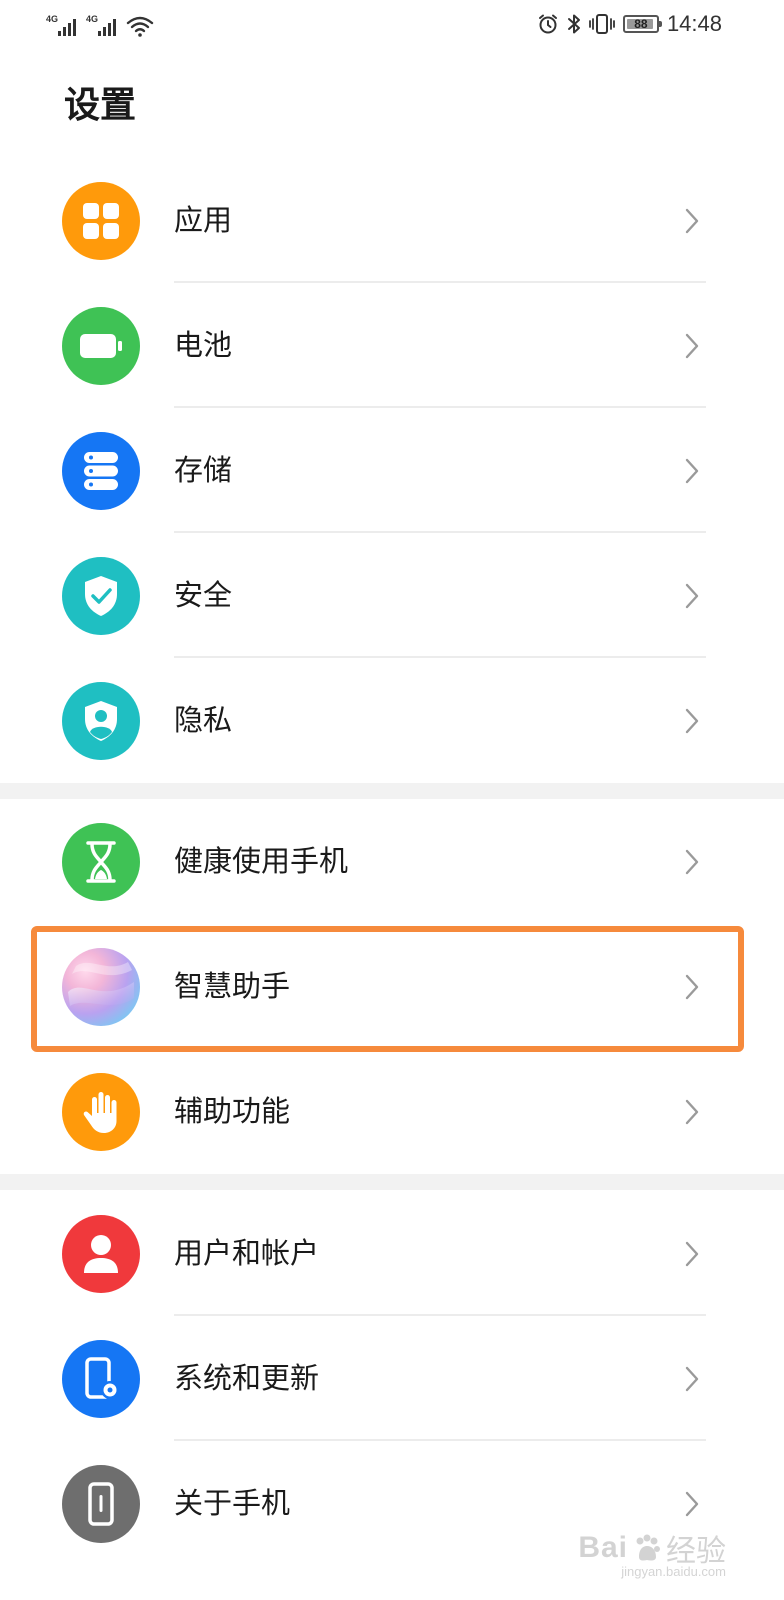 This screenshot has width=784, height=1600. I want to click on hourglass-icon, so click(101, 862).